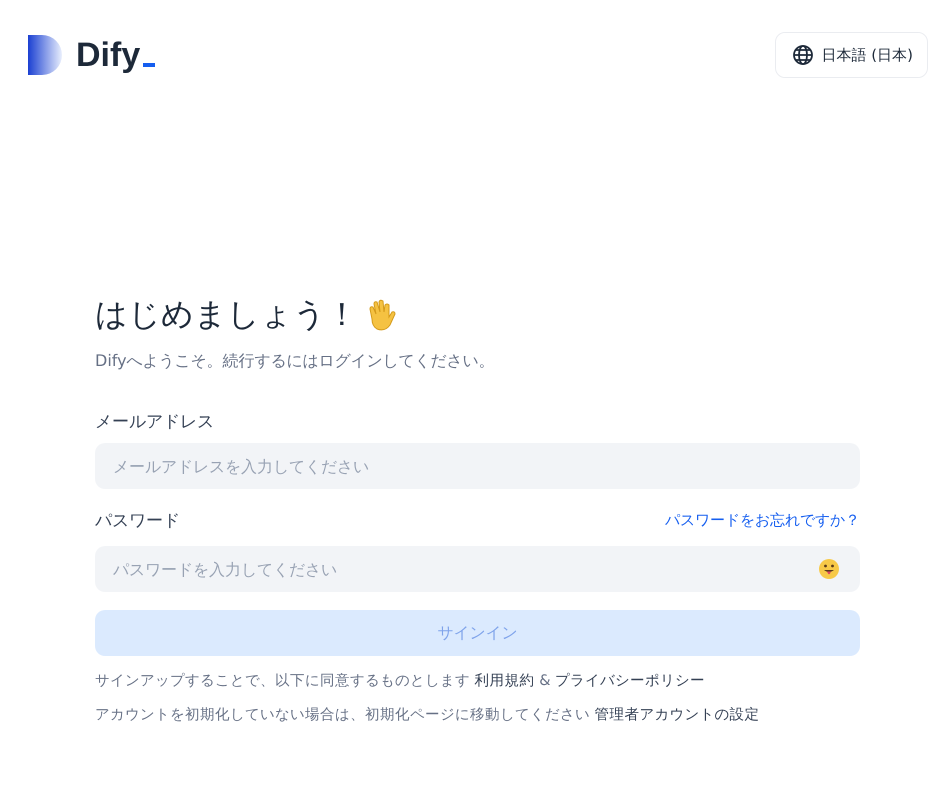 The image size is (944, 798). What do you see at coordinates (149, 65) in the screenshot?
I see `cursor-icon` at bounding box center [149, 65].